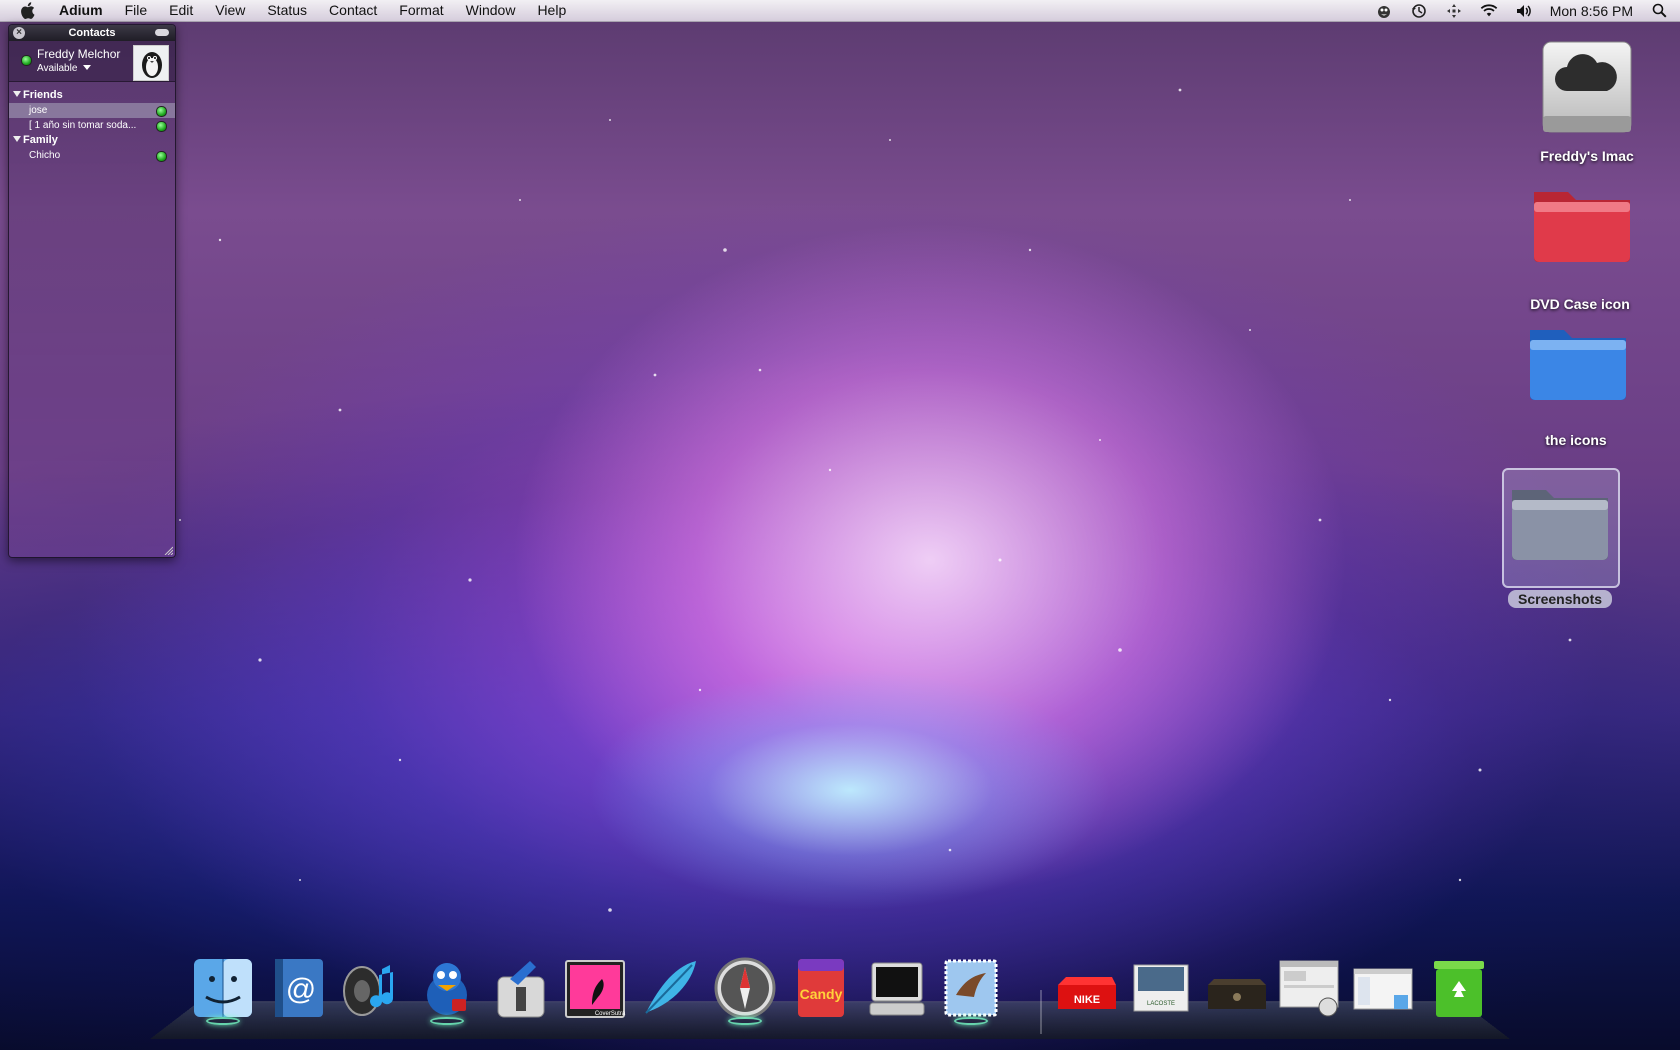  Describe the element at coordinates (287, 10) in the screenshot. I see `menu-status: Status` at that location.